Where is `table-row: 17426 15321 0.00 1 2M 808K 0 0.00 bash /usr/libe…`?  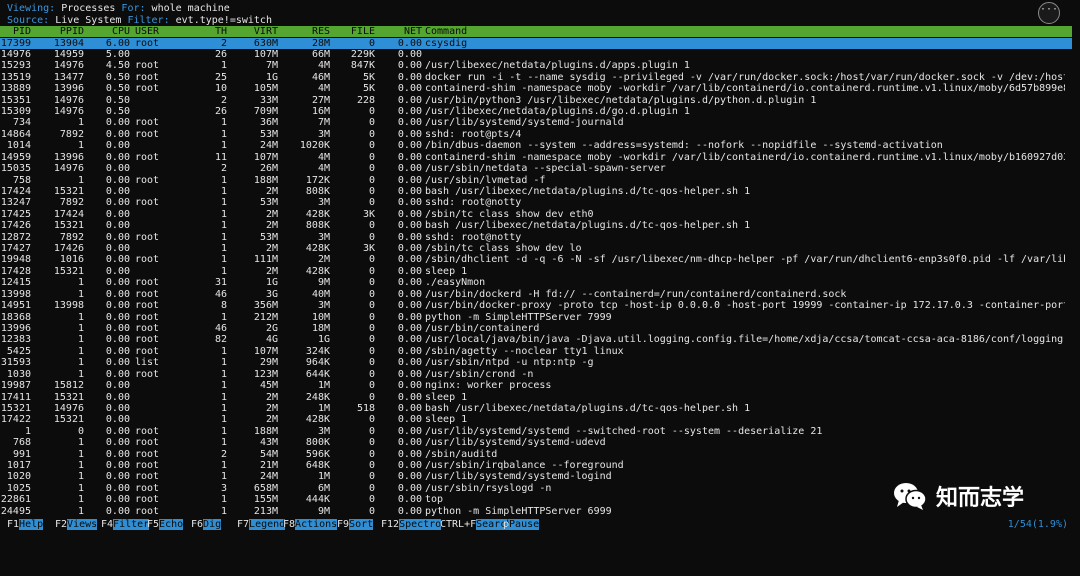
table-row: 17426 15321 0.00 1 2M 808K 0 0.00 bash /usr/libe… is located at coordinates (536, 225).